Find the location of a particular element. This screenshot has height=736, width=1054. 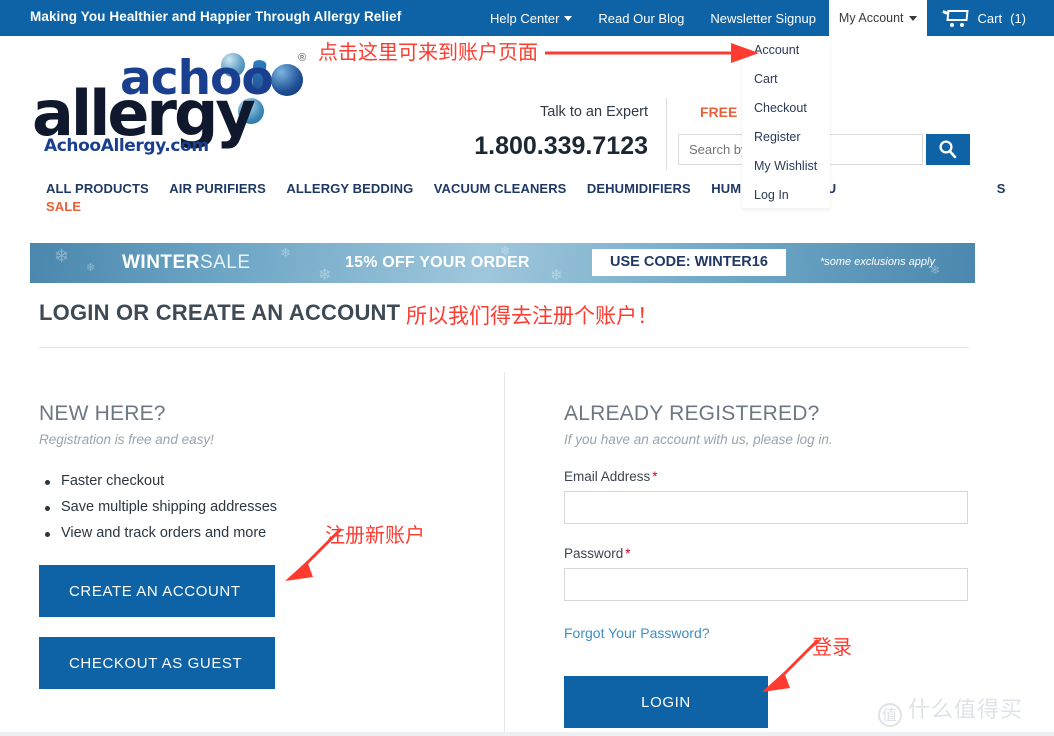

annotation-title-text: 所以我们得去注册个账户！ is located at coordinates (532, 316).